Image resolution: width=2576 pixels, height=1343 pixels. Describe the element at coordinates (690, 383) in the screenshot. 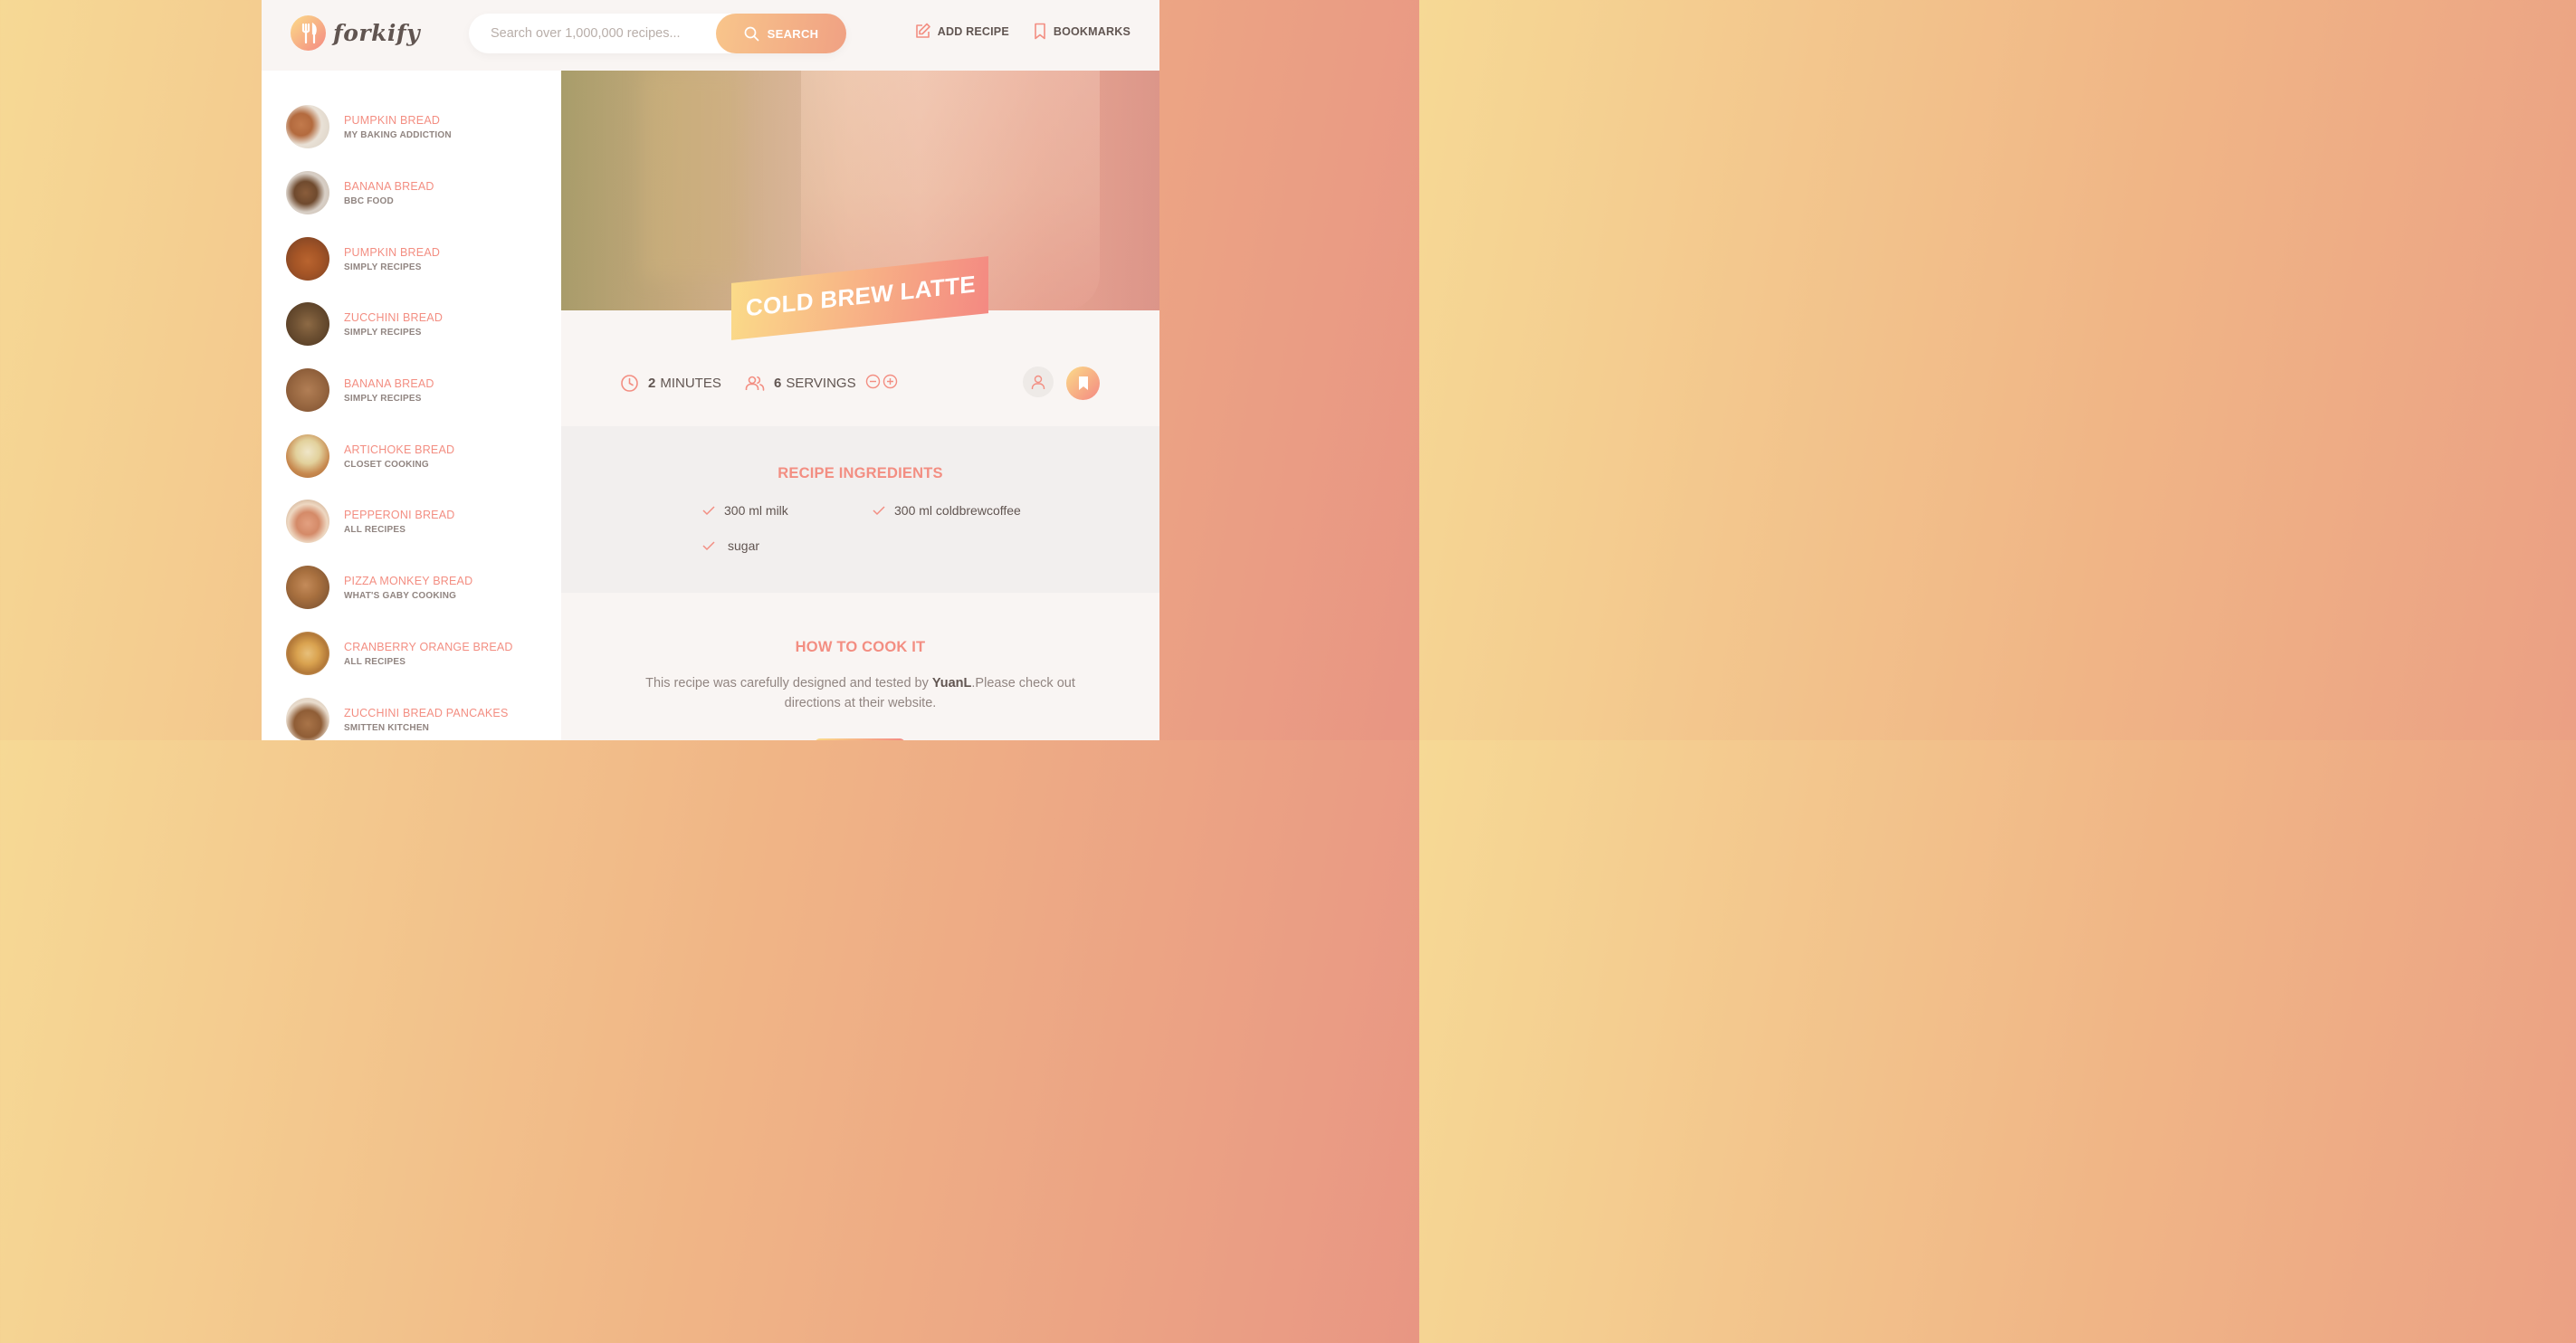

I see `minutes-label: MINUTES` at that location.